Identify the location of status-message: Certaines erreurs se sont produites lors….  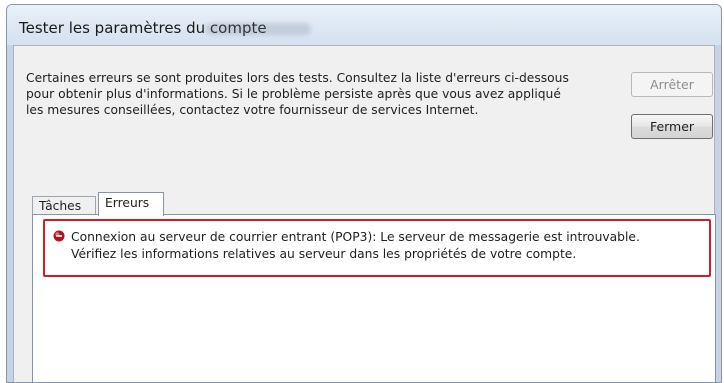
(316, 94).